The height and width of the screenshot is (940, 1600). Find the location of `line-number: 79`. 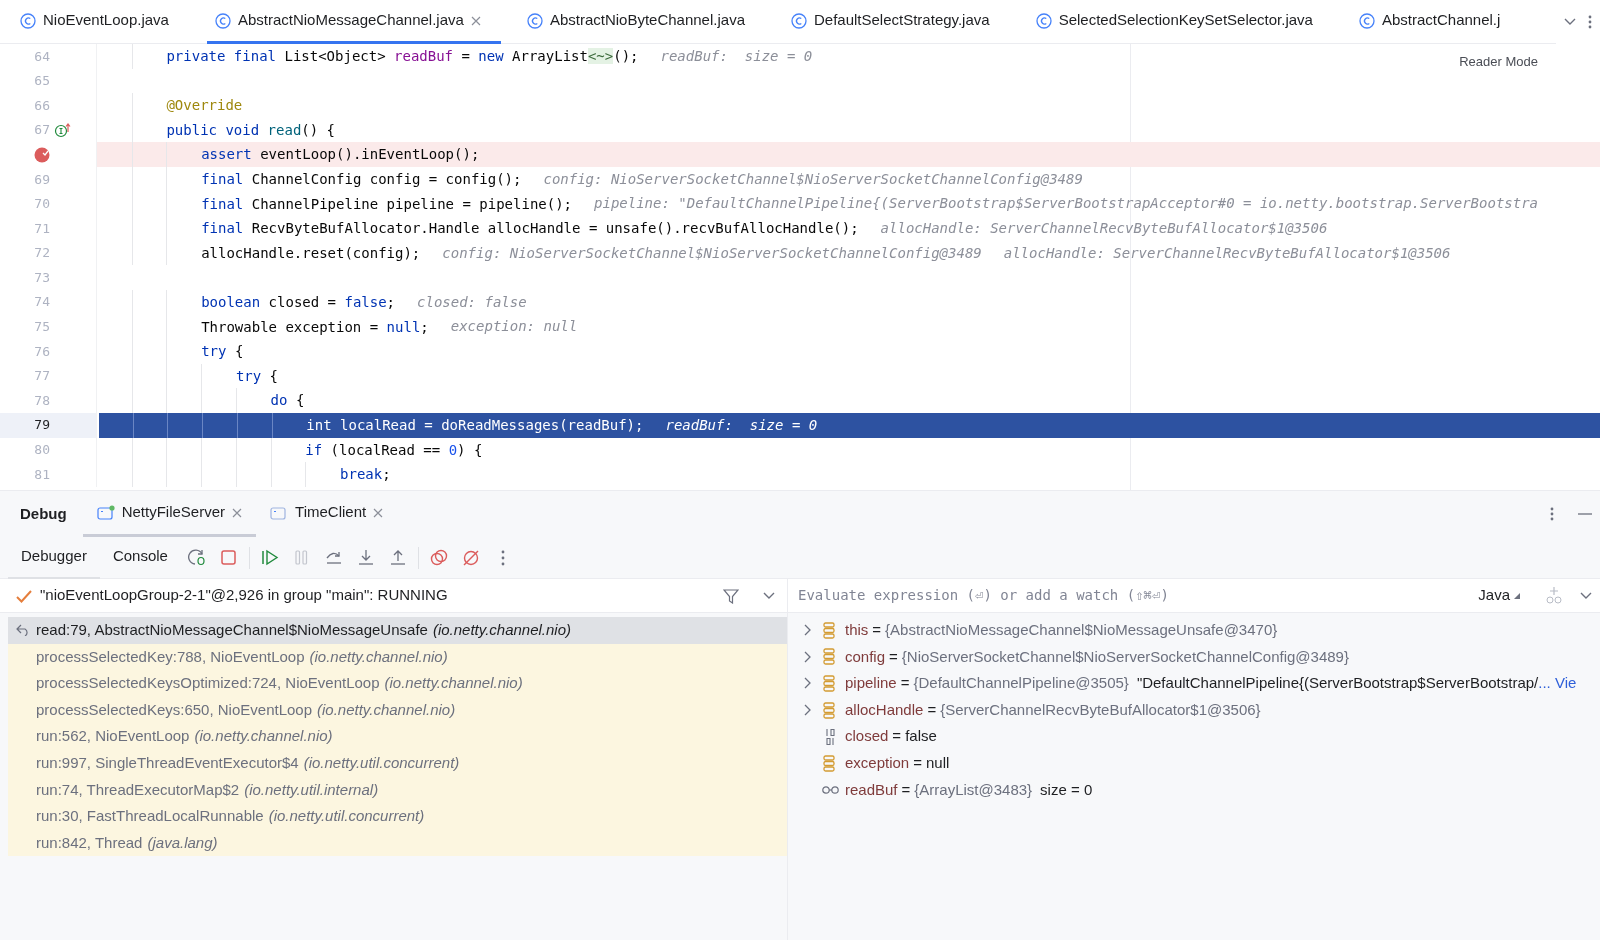

line-number: 79 is located at coordinates (41, 425).